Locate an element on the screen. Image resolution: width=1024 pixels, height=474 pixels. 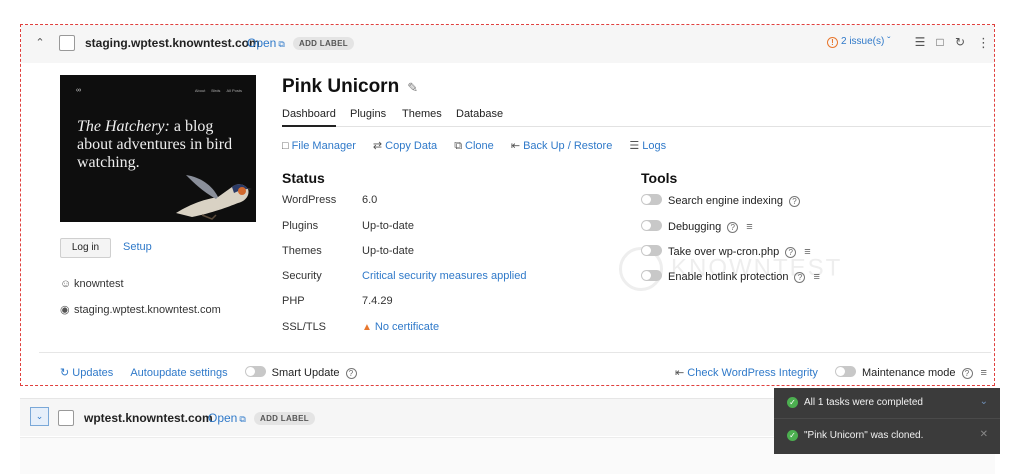
smart-update-control: Smart Update? is located at coordinates (300, 372).